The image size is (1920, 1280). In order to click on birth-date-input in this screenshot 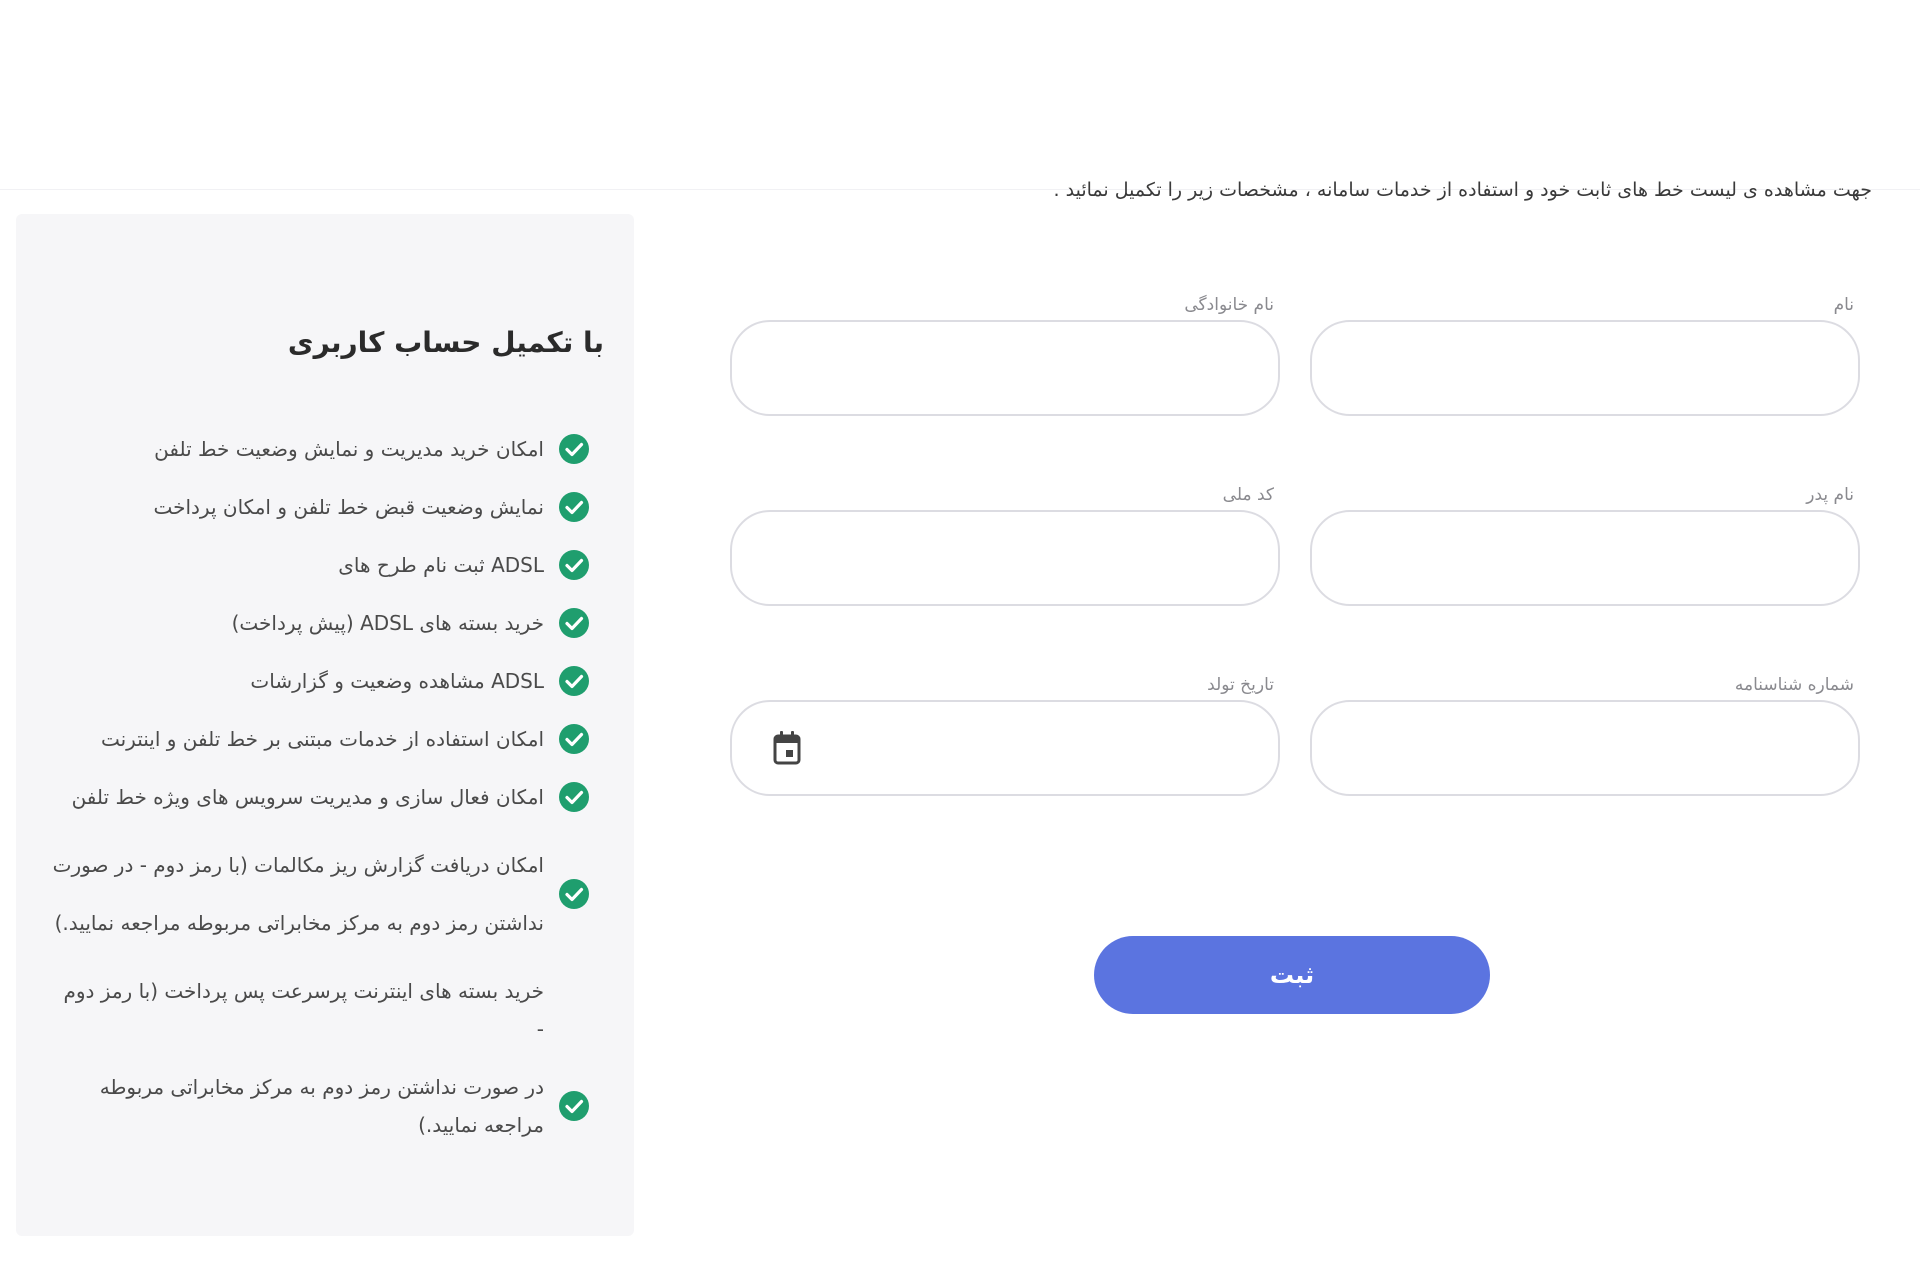, I will do `click(1005, 748)`.